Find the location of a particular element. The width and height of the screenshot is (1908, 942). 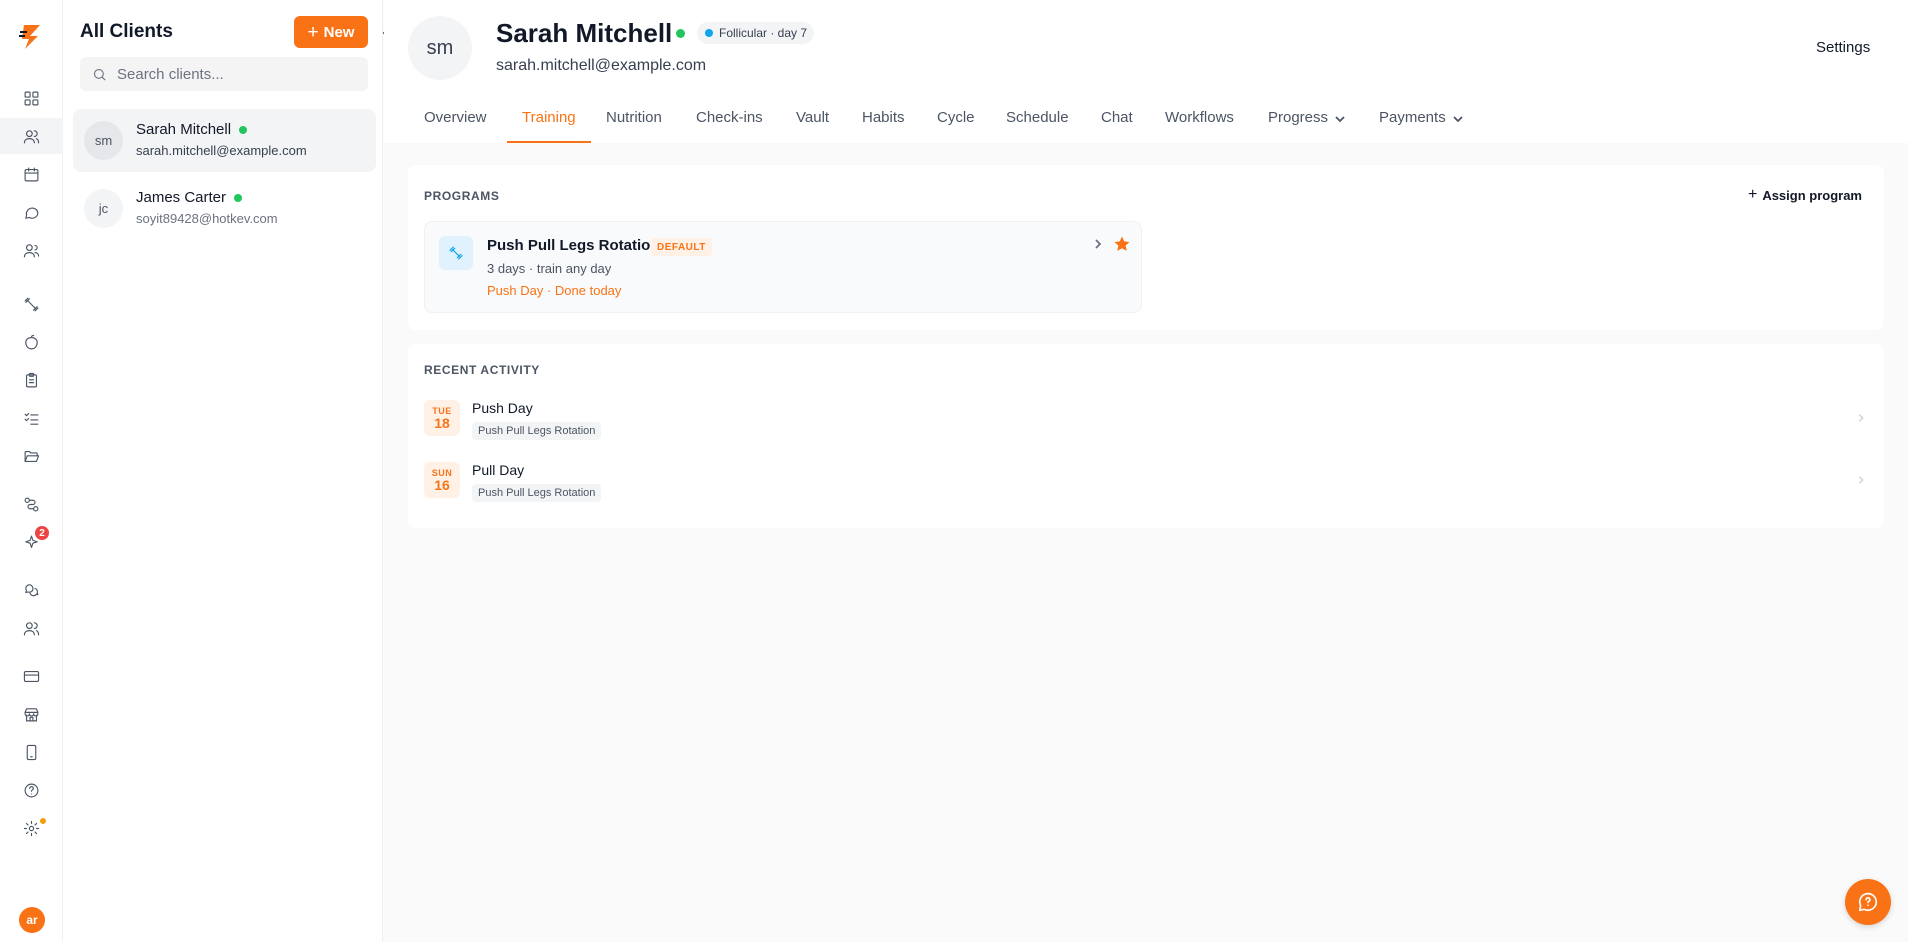

tab-overview: Overview is located at coordinates (455, 121).